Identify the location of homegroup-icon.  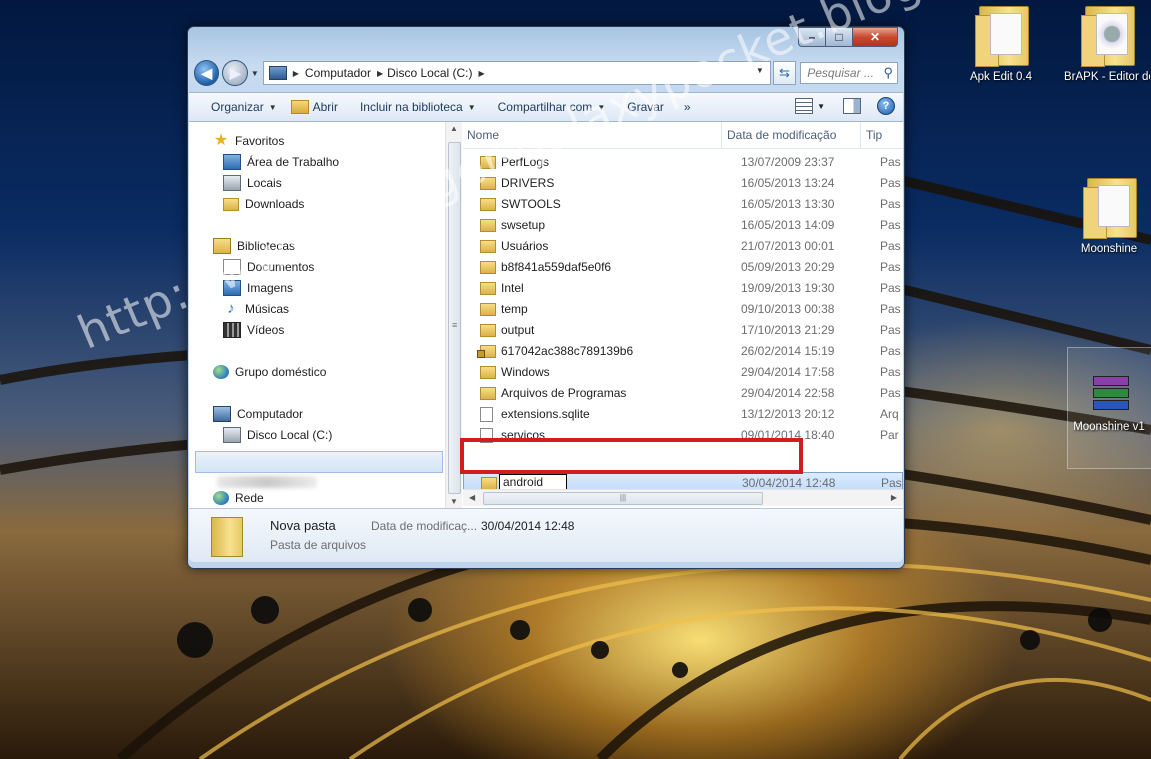
(221, 372).